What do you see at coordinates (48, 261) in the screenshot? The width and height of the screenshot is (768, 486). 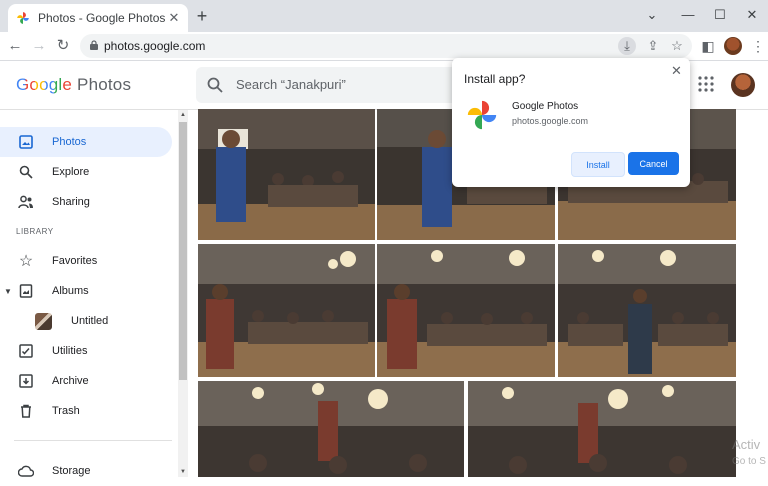 I see `sidebar-item-favorites: ☆ Favorites` at bounding box center [48, 261].